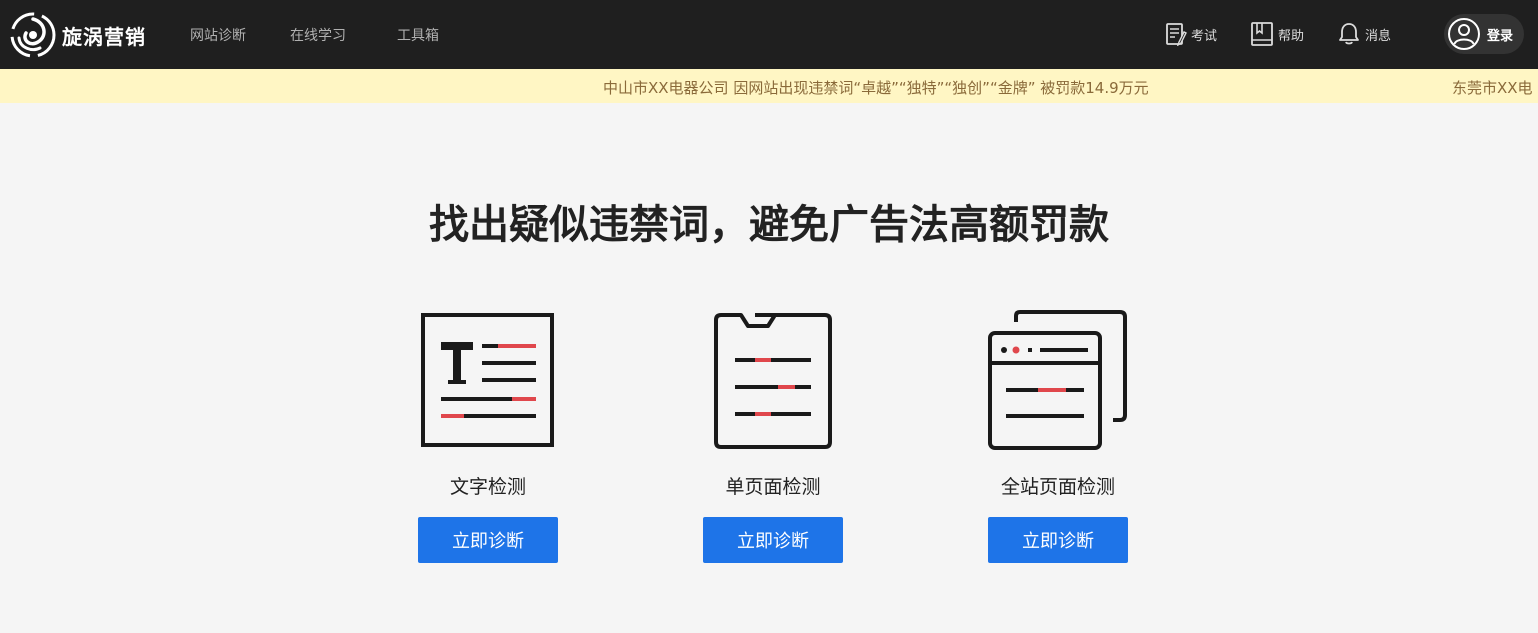  What do you see at coordinates (1484, 34) in the screenshot?
I see `login-button: 登录` at bounding box center [1484, 34].